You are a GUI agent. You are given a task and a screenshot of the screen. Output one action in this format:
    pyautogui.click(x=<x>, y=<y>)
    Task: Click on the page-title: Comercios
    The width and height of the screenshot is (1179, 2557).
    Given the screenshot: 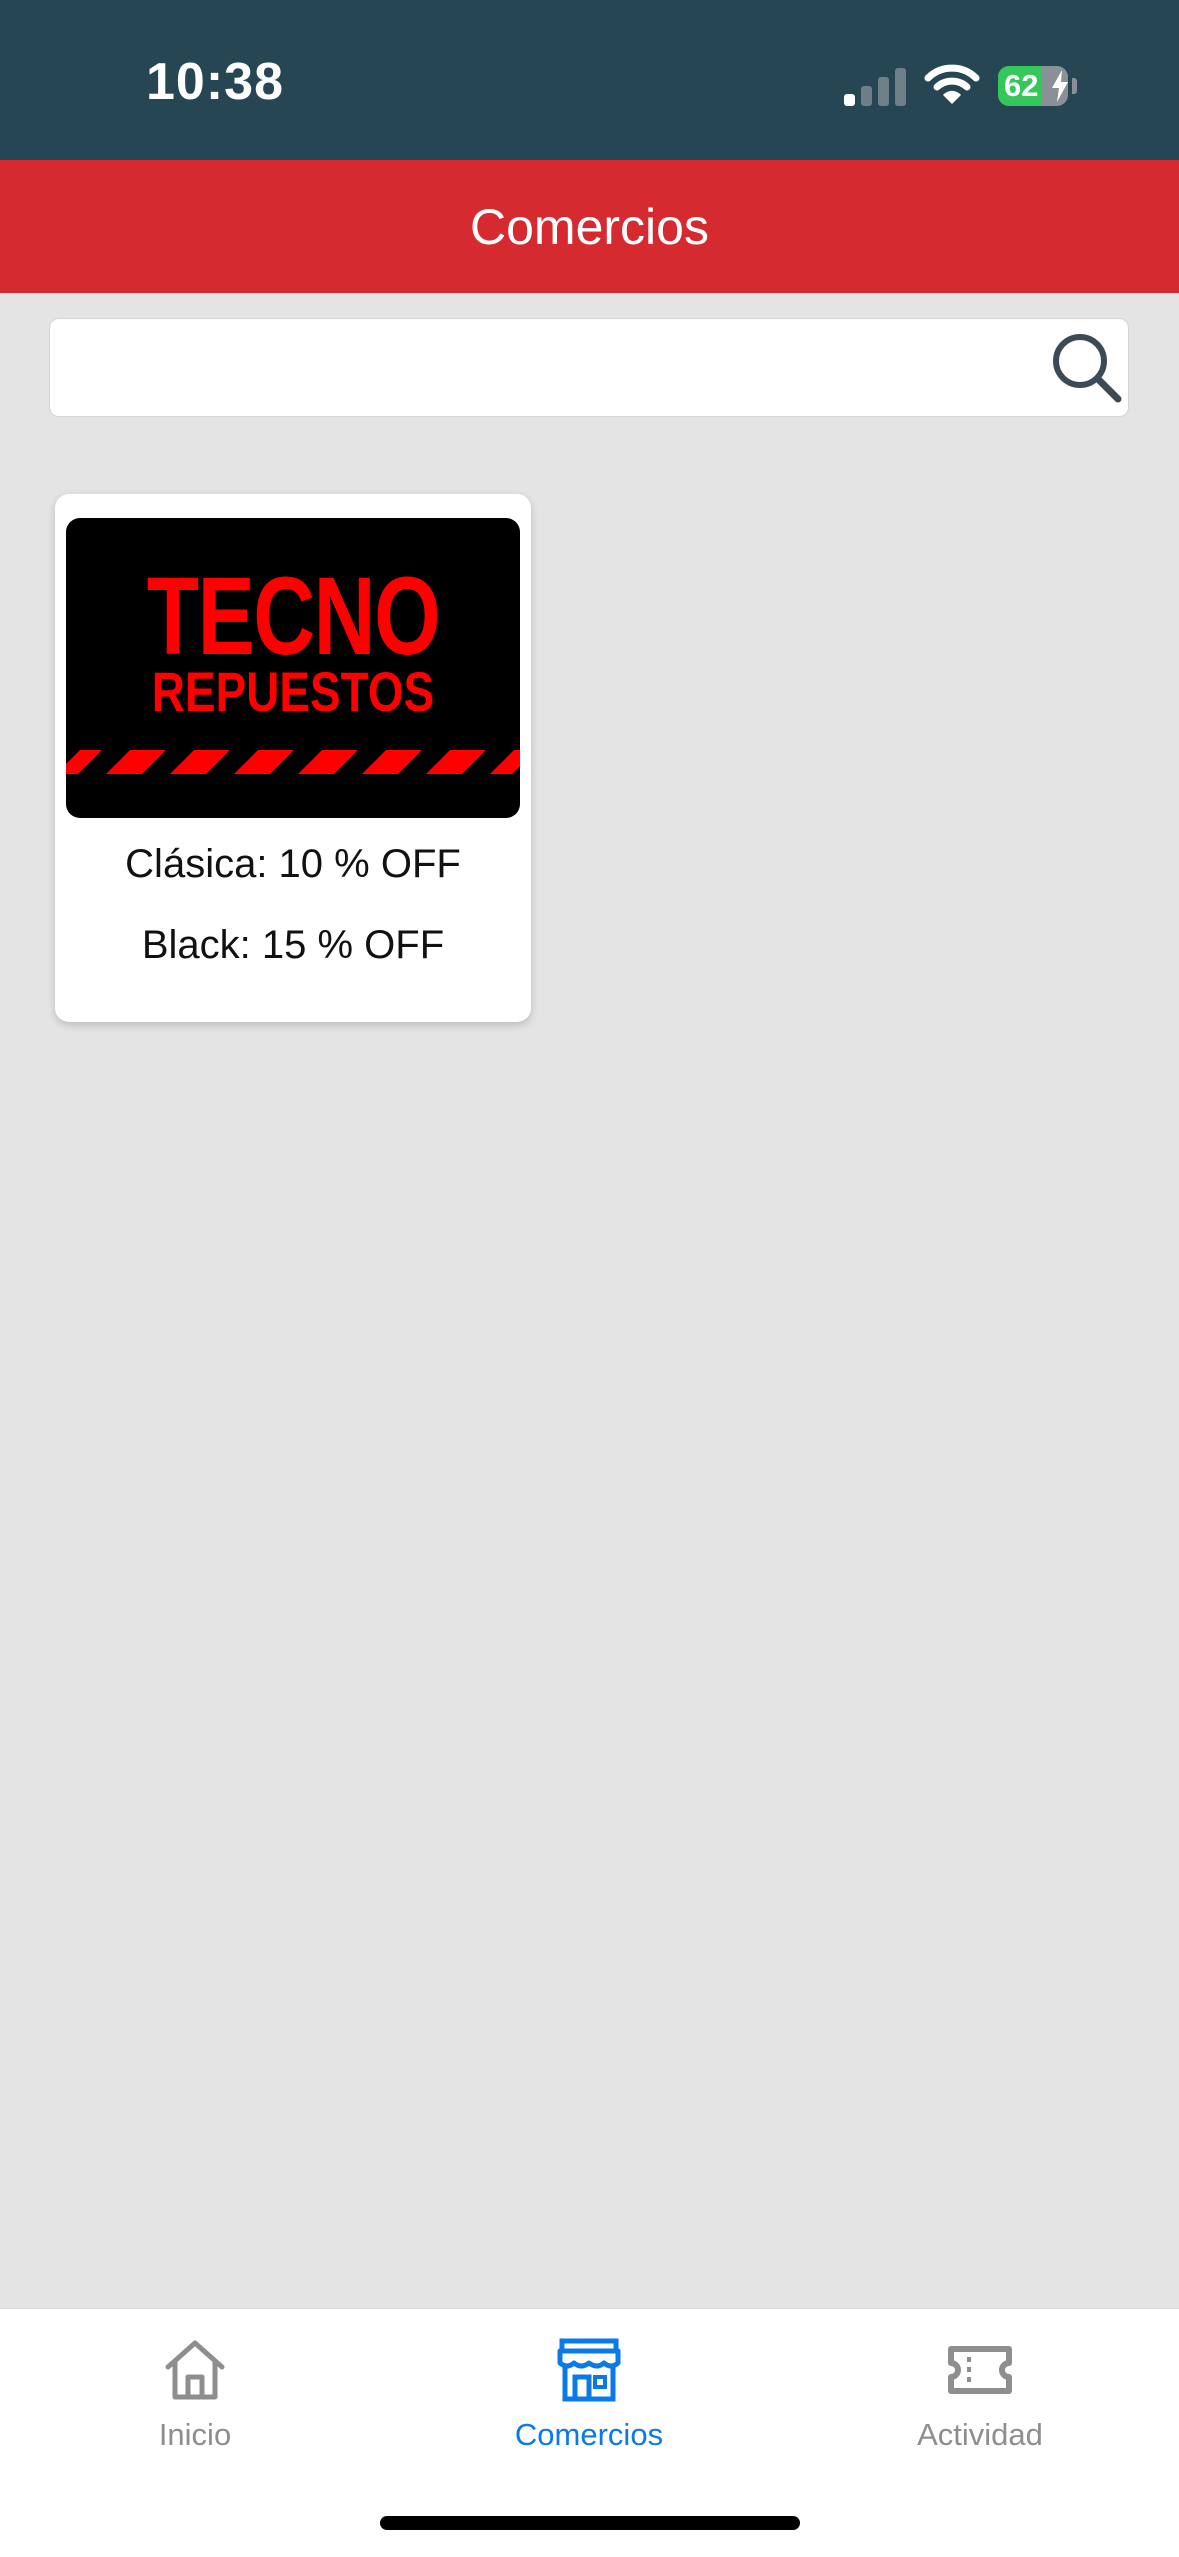 What is the action you would take?
    pyautogui.click(x=589, y=226)
    